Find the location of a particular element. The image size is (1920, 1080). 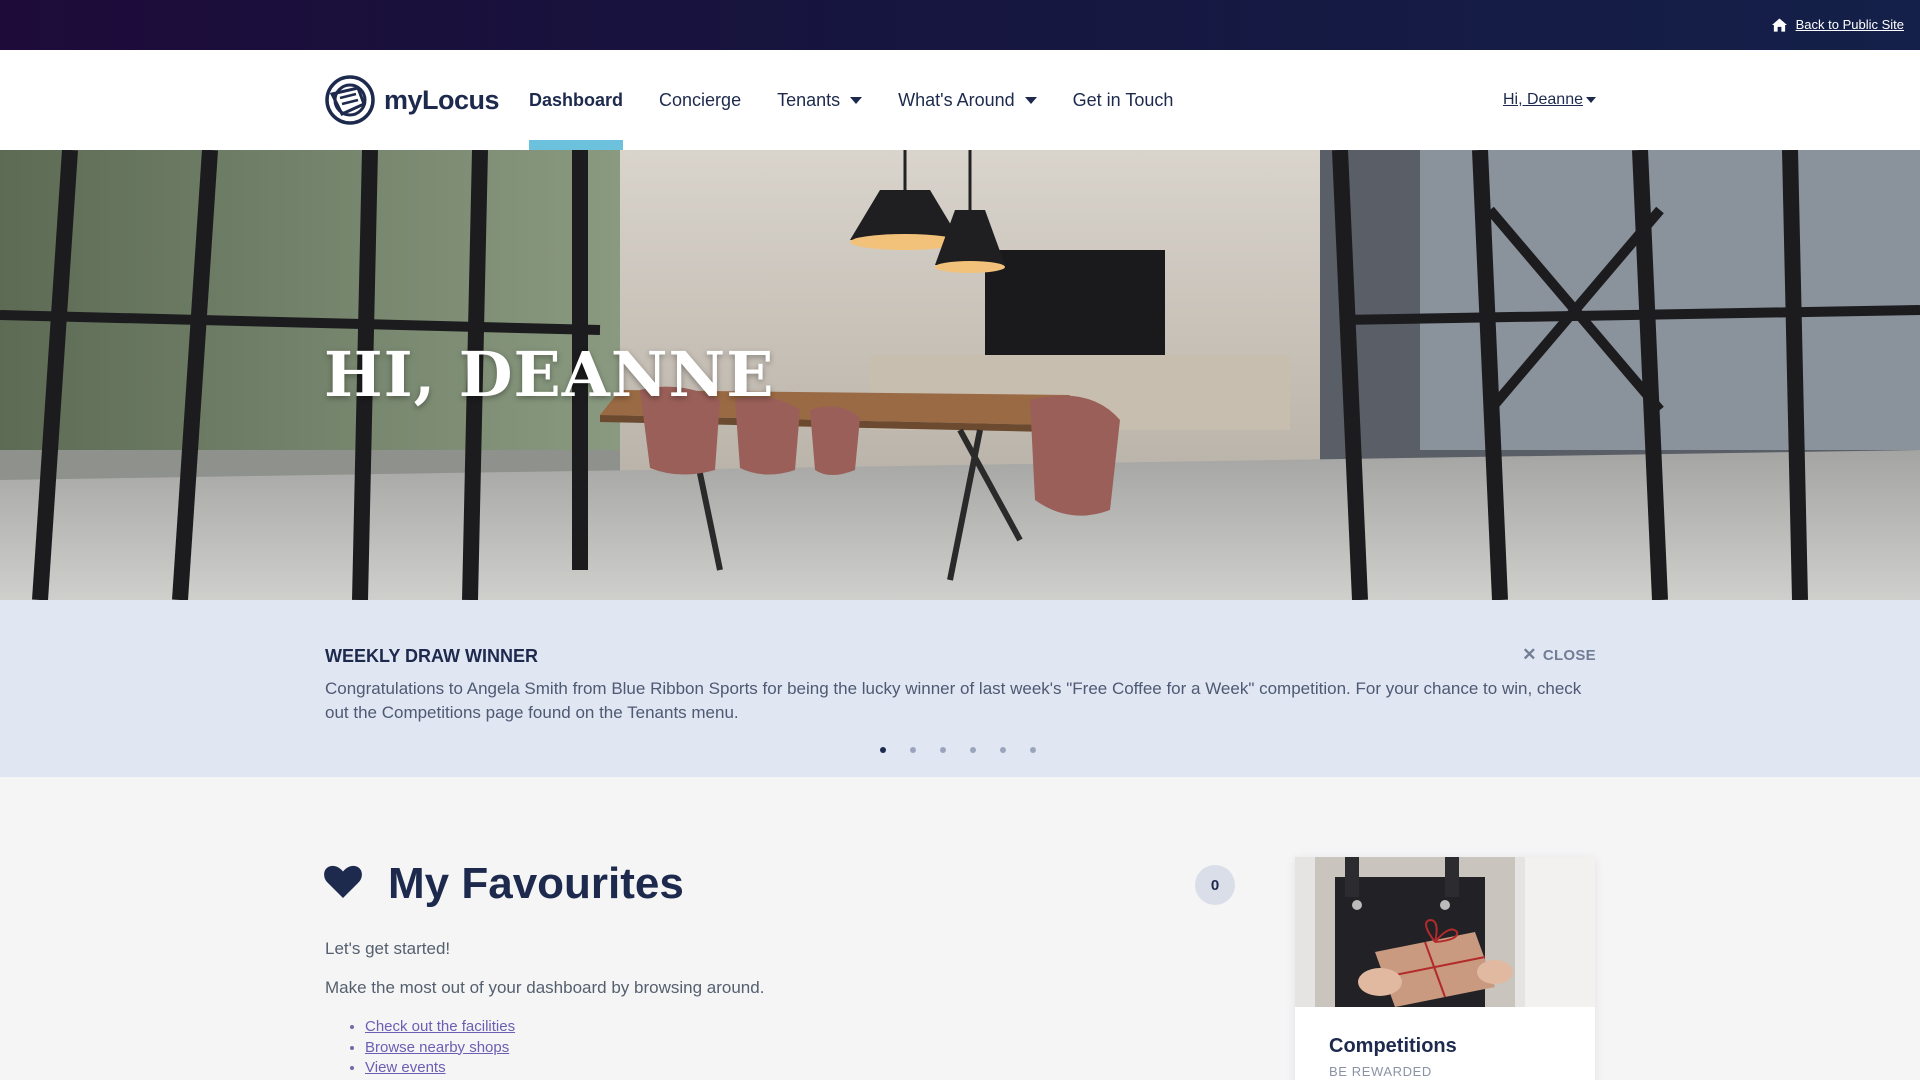

nav-item-label: Concierge is located at coordinates (700, 99).